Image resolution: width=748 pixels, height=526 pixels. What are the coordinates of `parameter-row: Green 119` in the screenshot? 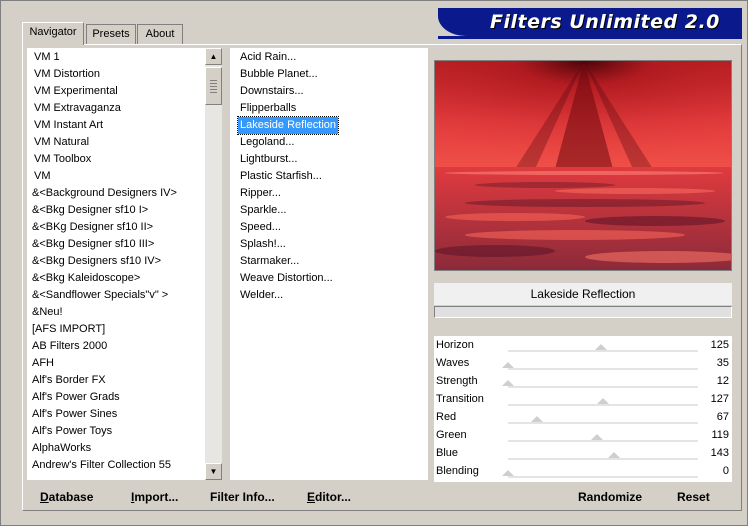 It's located at (583, 435).